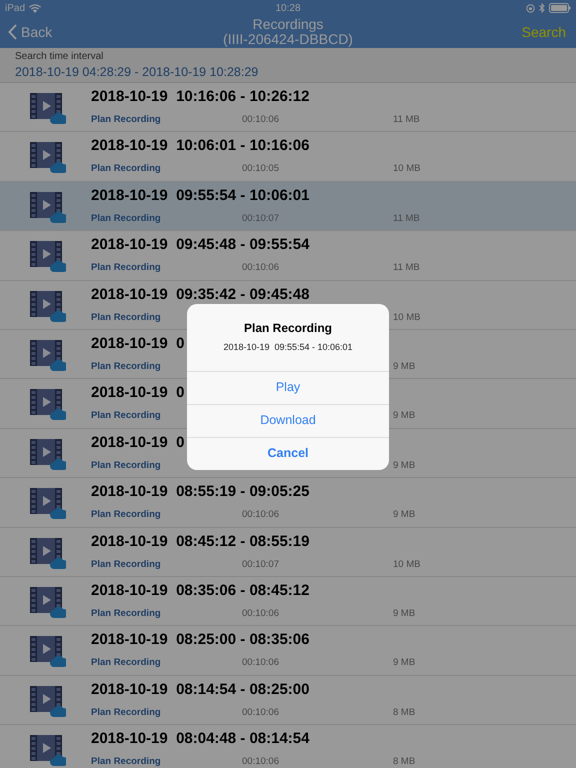  What do you see at coordinates (200, 146) in the screenshot?
I see `recording-time-range: 2018-10-19 10:06:01 - 10:16:06` at bounding box center [200, 146].